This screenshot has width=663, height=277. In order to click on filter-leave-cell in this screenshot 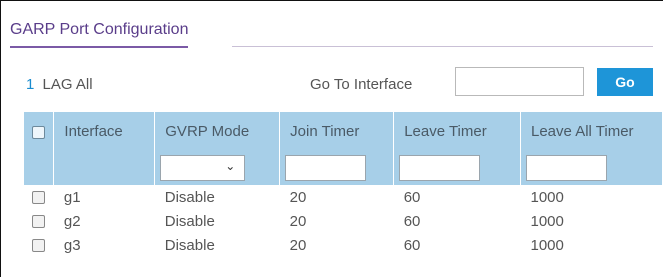, I will do `click(457, 168)`.